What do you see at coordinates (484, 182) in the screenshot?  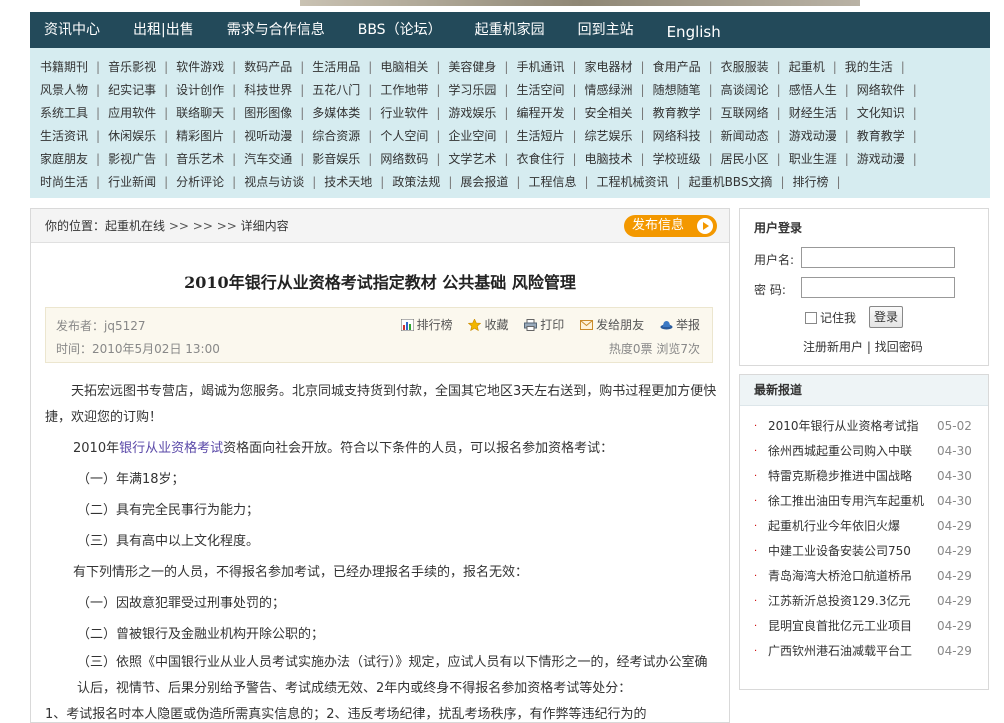 I see `category-link: 展会报道` at bounding box center [484, 182].